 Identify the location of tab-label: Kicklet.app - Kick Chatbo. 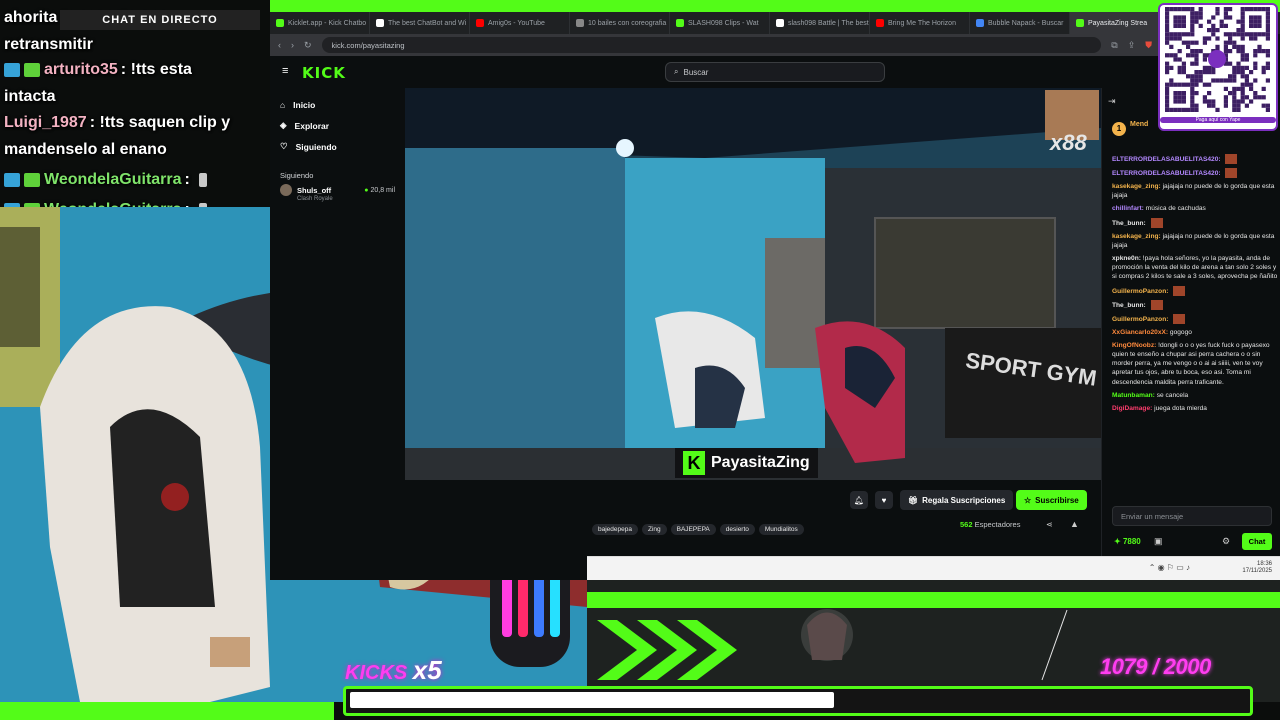
(327, 23).